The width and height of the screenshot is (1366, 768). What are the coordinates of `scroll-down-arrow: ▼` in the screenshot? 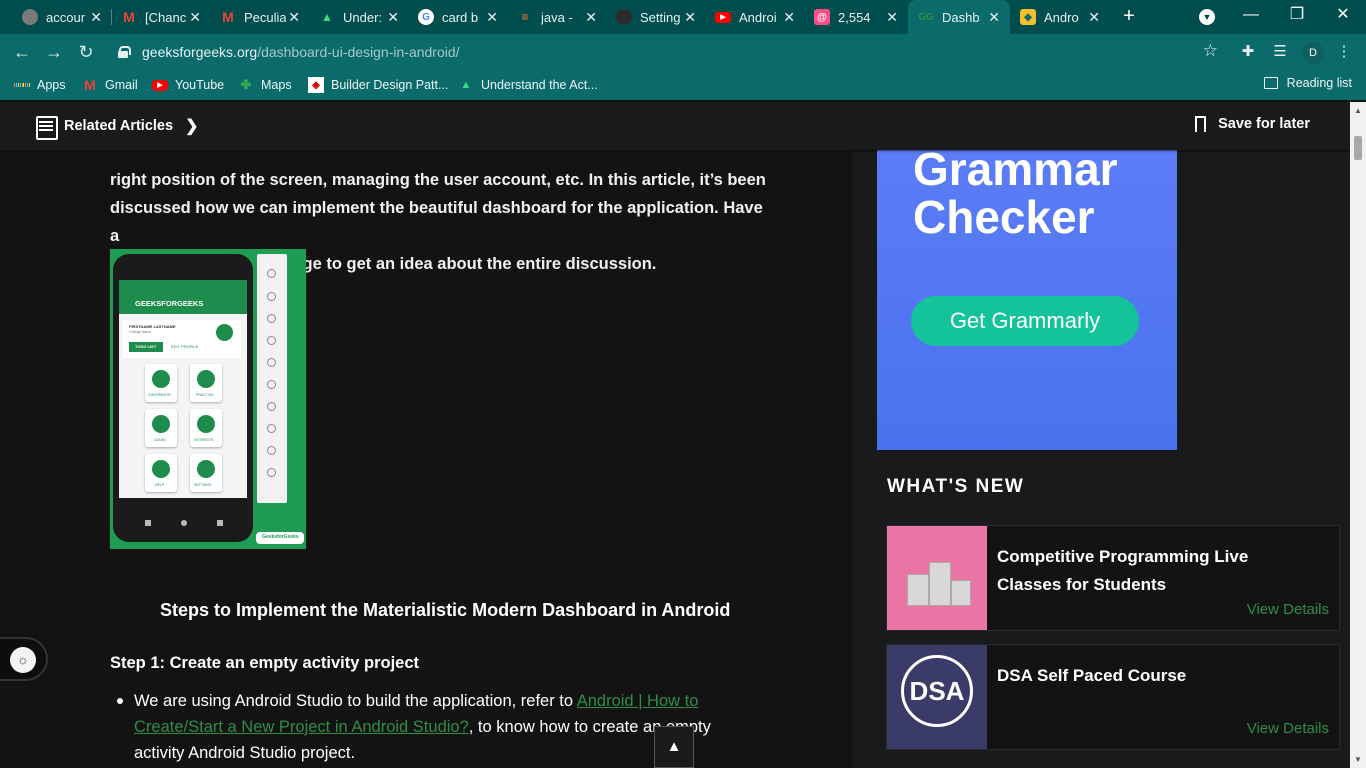 It's located at (1358, 759).